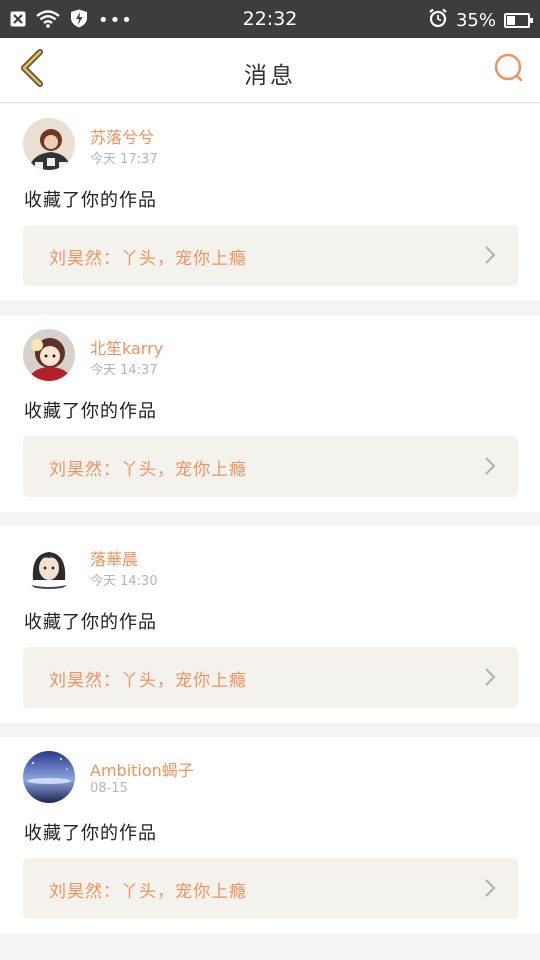 The image size is (540, 960). What do you see at coordinates (518, 20) in the screenshot?
I see `battery-icon` at bounding box center [518, 20].